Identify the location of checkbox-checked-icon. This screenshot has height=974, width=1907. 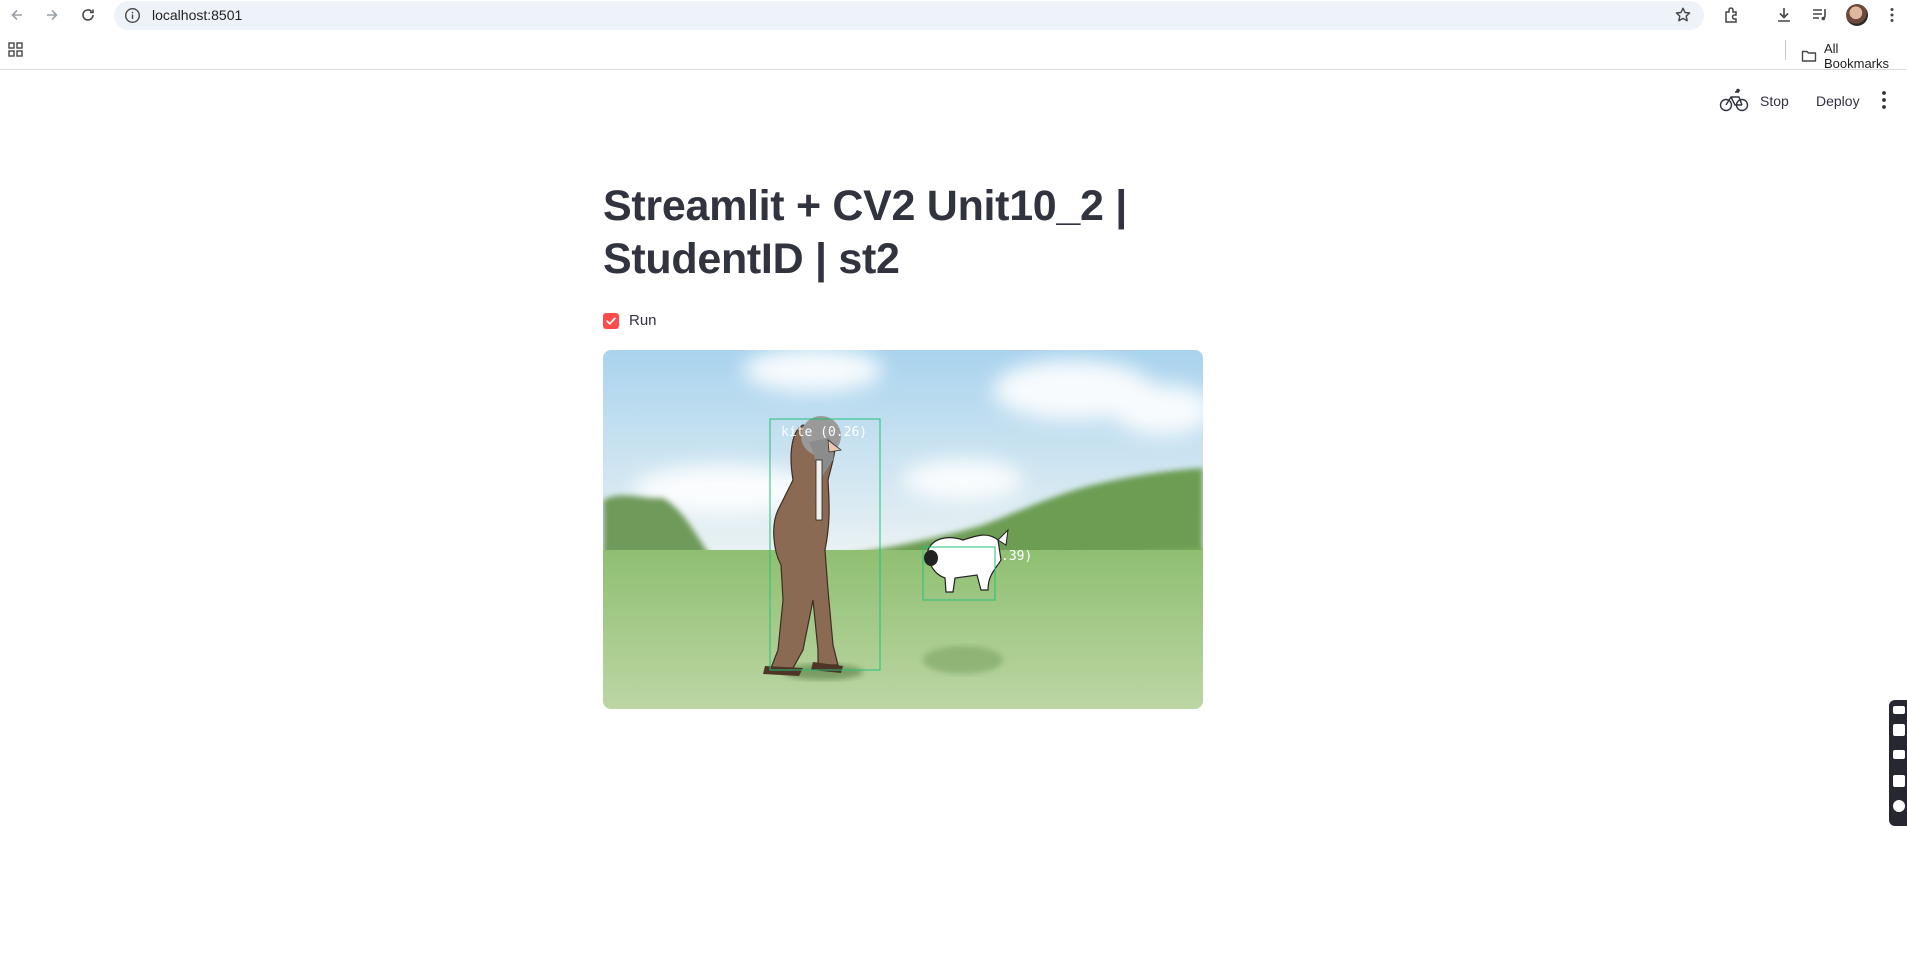
(611, 320).